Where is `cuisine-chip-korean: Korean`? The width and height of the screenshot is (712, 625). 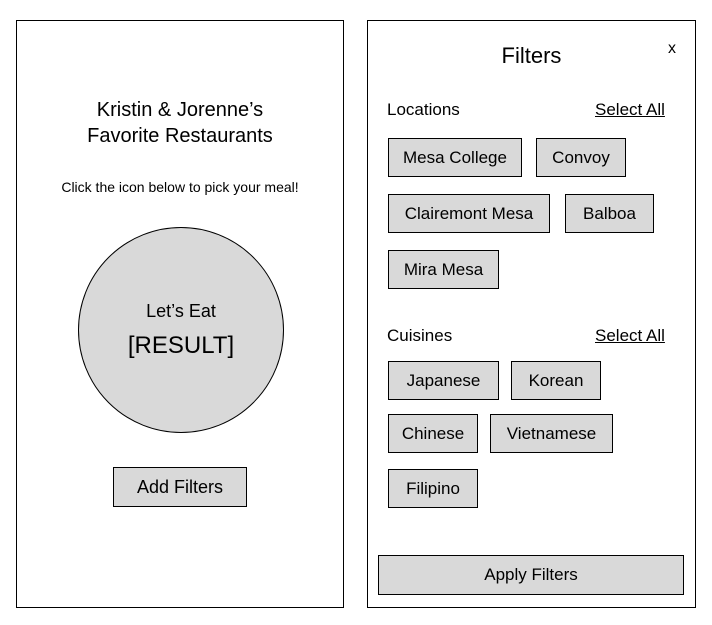 cuisine-chip-korean: Korean is located at coordinates (556, 380).